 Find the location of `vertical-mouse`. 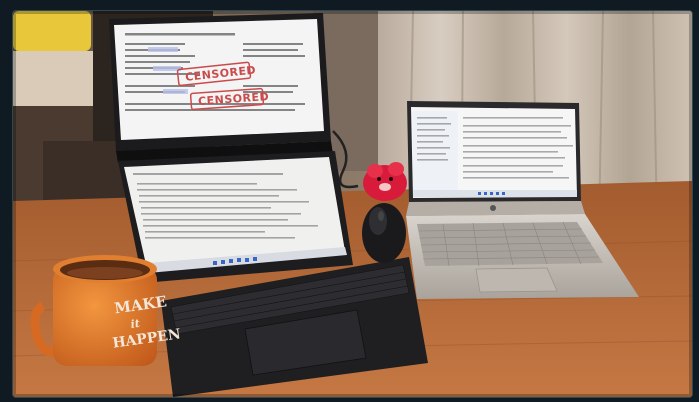

vertical-mouse is located at coordinates (384, 233).